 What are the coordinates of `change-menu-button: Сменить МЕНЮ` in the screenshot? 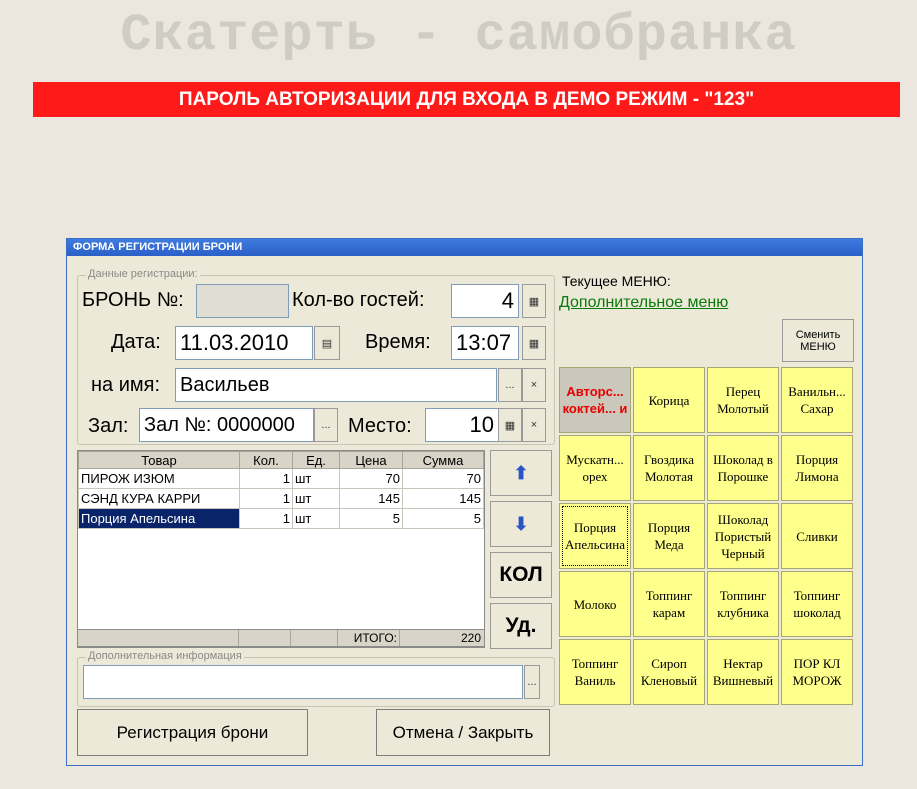 It's located at (818, 340).